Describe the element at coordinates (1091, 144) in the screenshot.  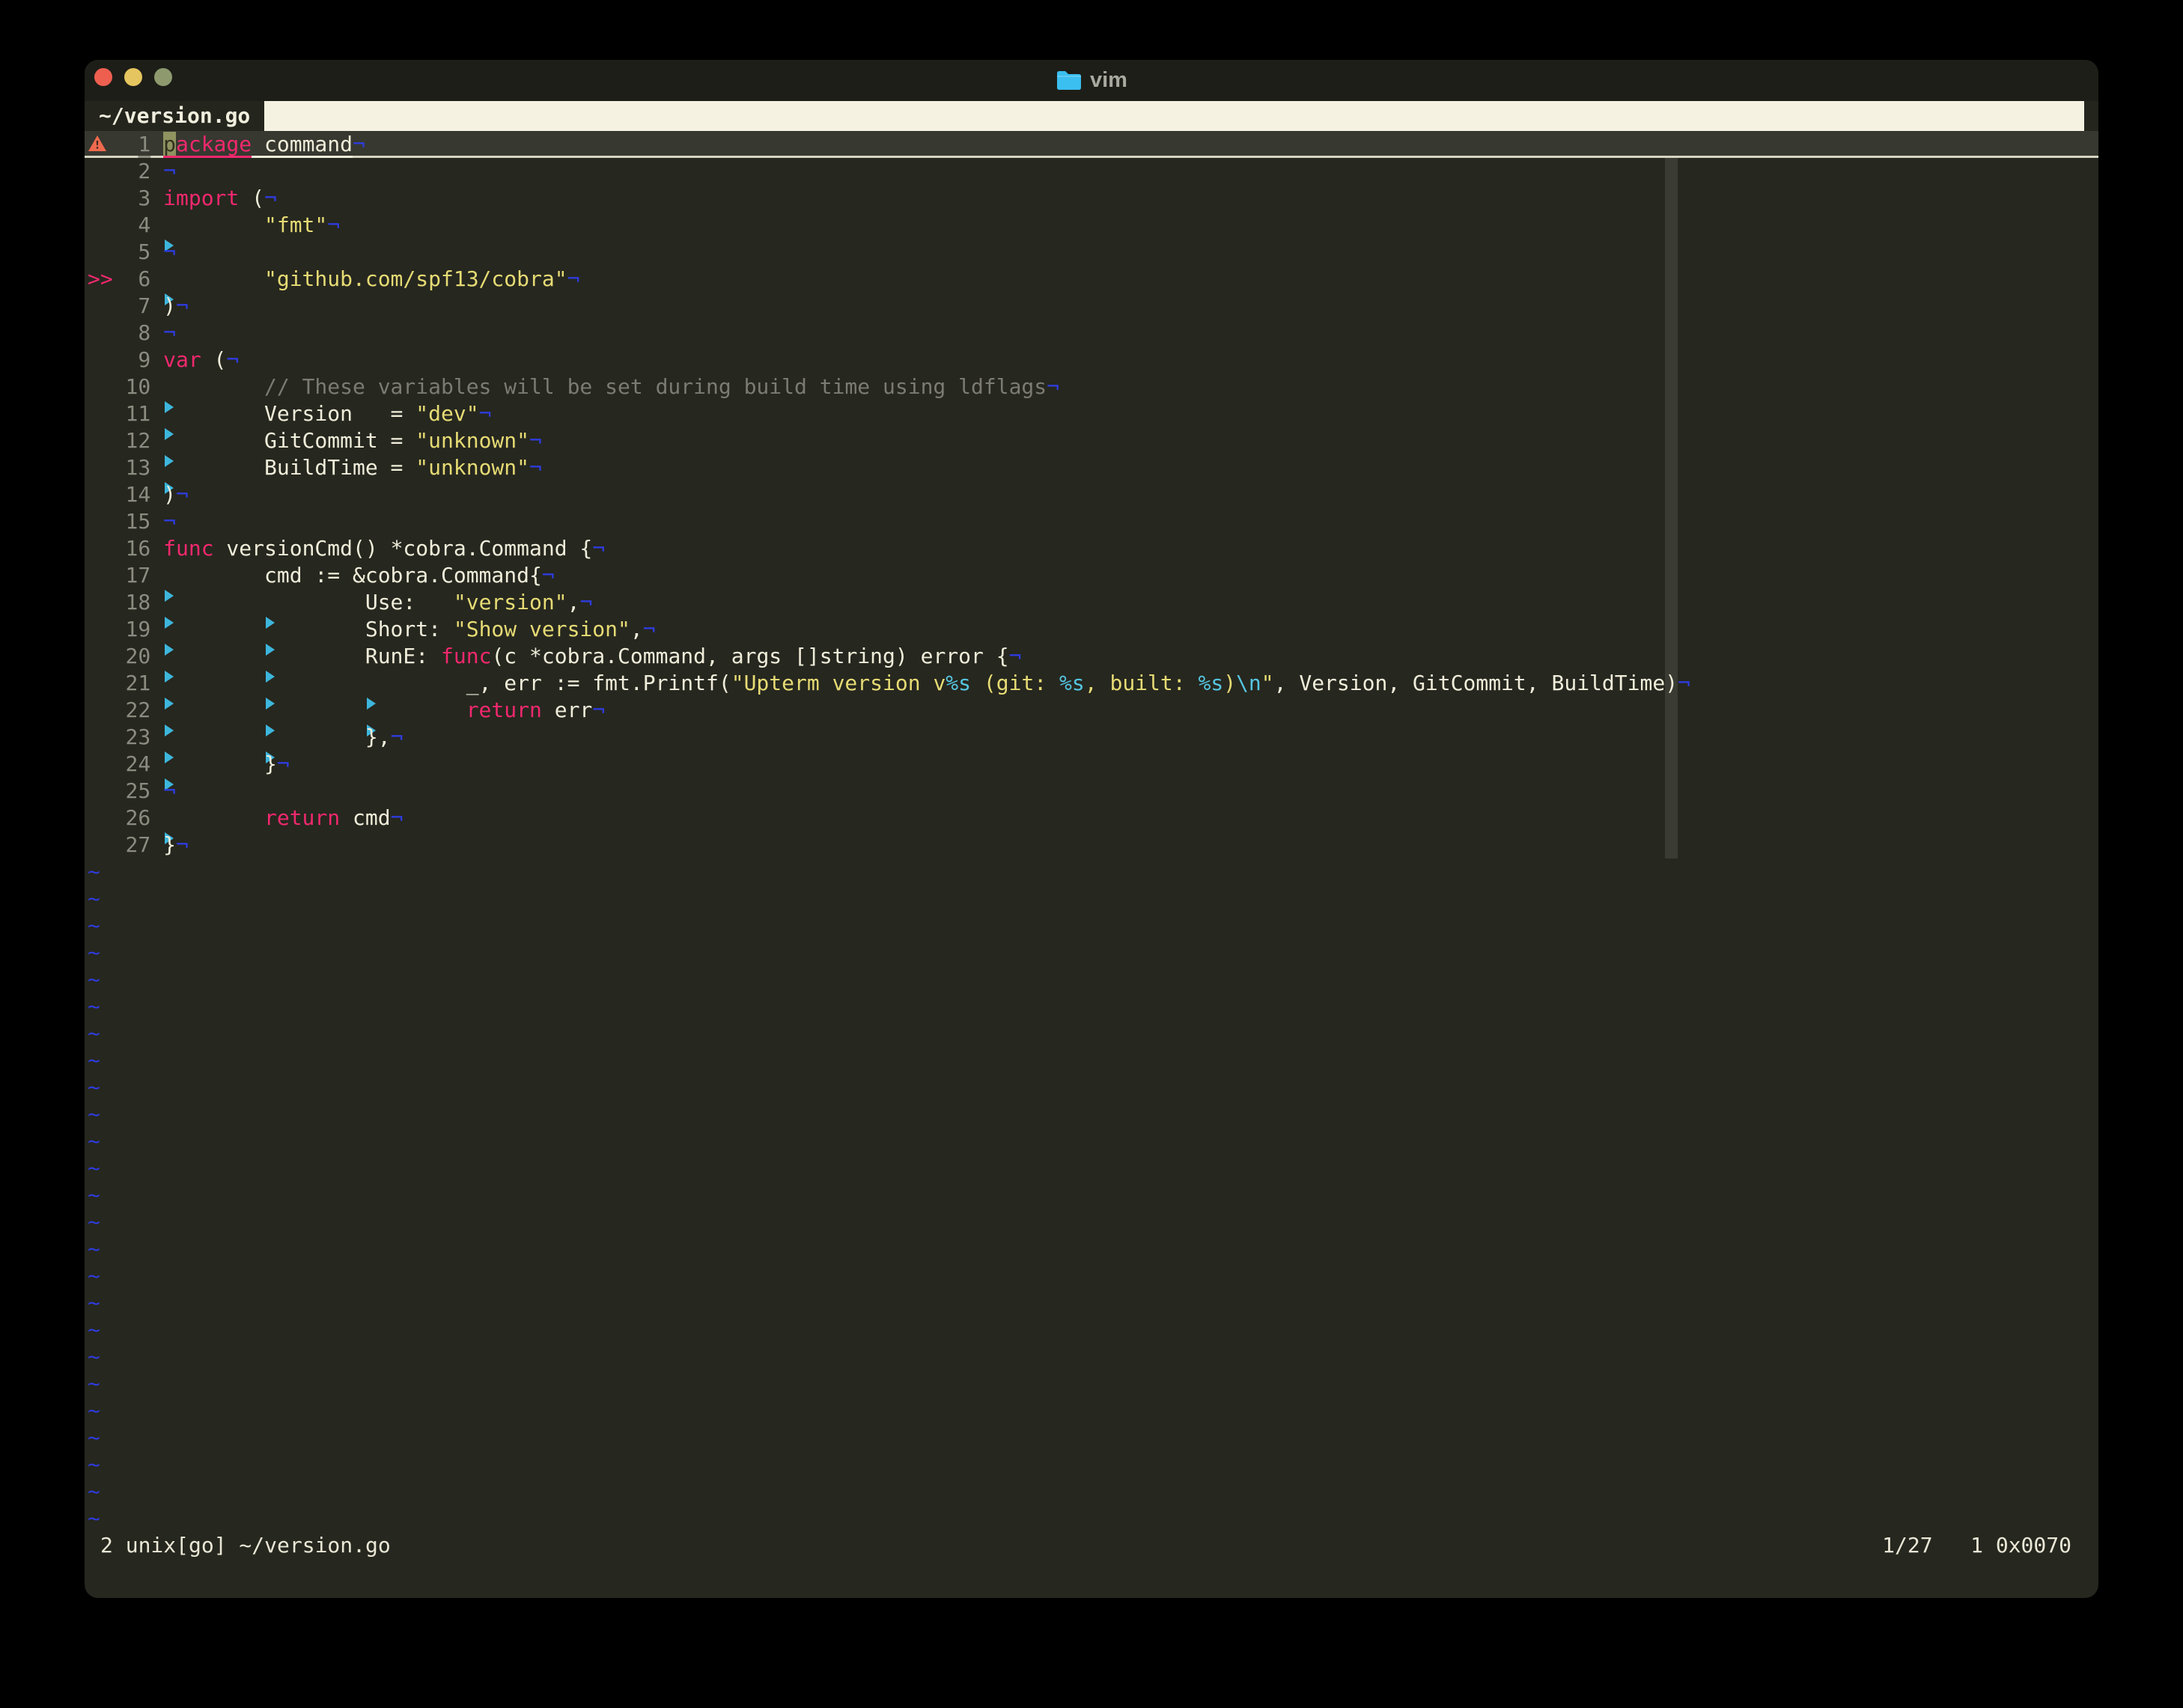
I see `code-line-1: 1 package command¬` at that location.